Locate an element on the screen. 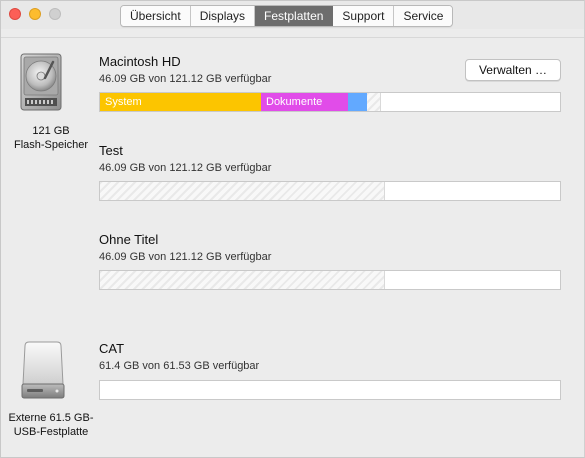 Image resolution: width=585 pixels, height=458 pixels. volume-name-test: Test is located at coordinates (111, 150).